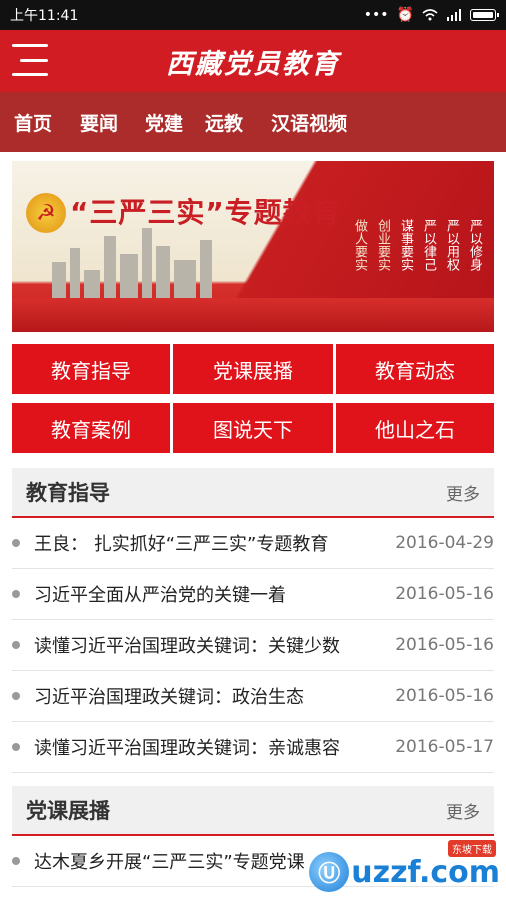 The width and height of the screenshot is (506, 900). I want to click on nav-bar: 首页 要闻 党建 远教 汉语视频, so click(253, 122).